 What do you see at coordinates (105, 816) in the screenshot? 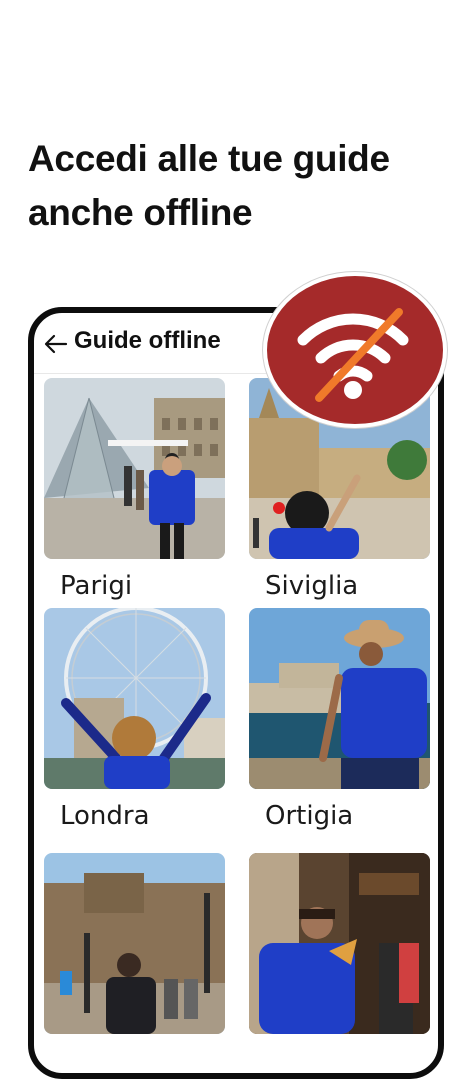
I see `guide-label: Londra` at bounding box center [105, 816].